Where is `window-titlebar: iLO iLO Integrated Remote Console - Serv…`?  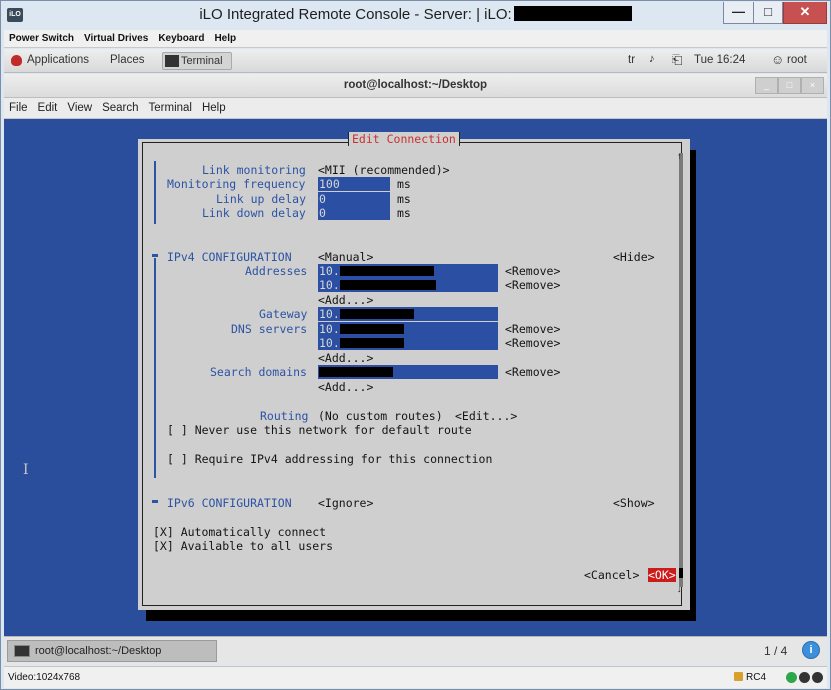 window-titlebar: iLO iLO Integrated Remote Console - Serv… is located at coordinates (415, 16).